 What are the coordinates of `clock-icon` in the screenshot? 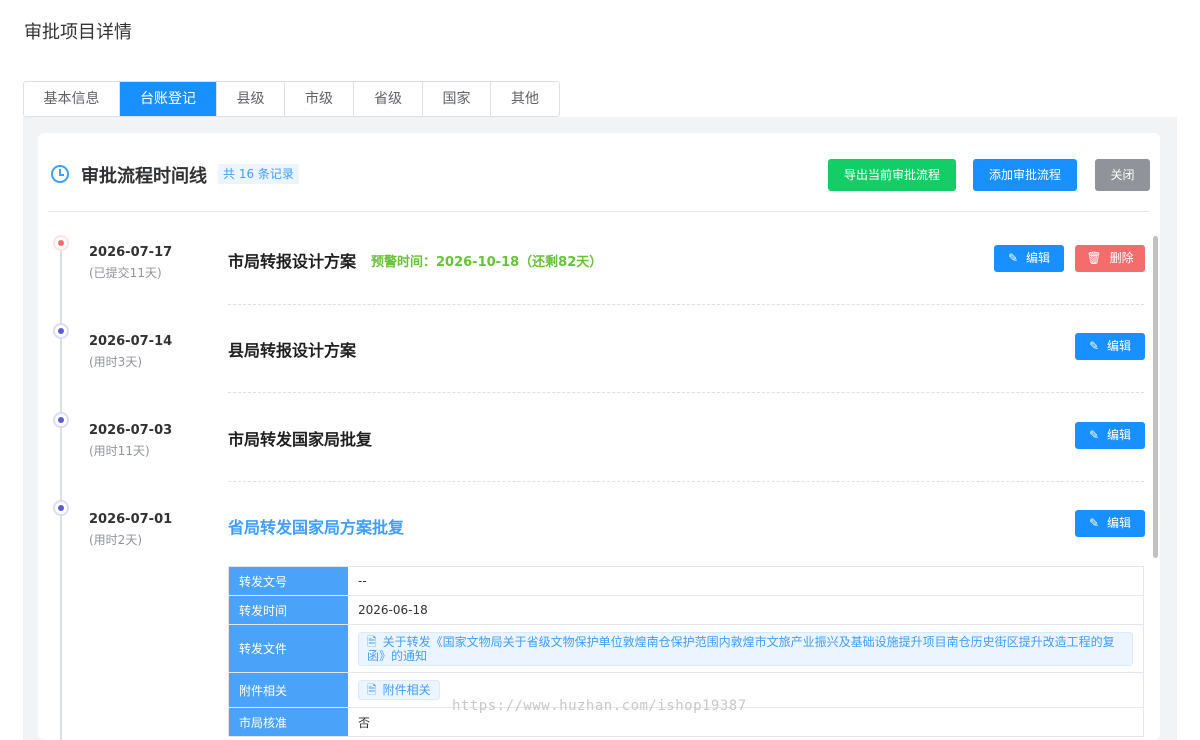 It's located at (60, 174).